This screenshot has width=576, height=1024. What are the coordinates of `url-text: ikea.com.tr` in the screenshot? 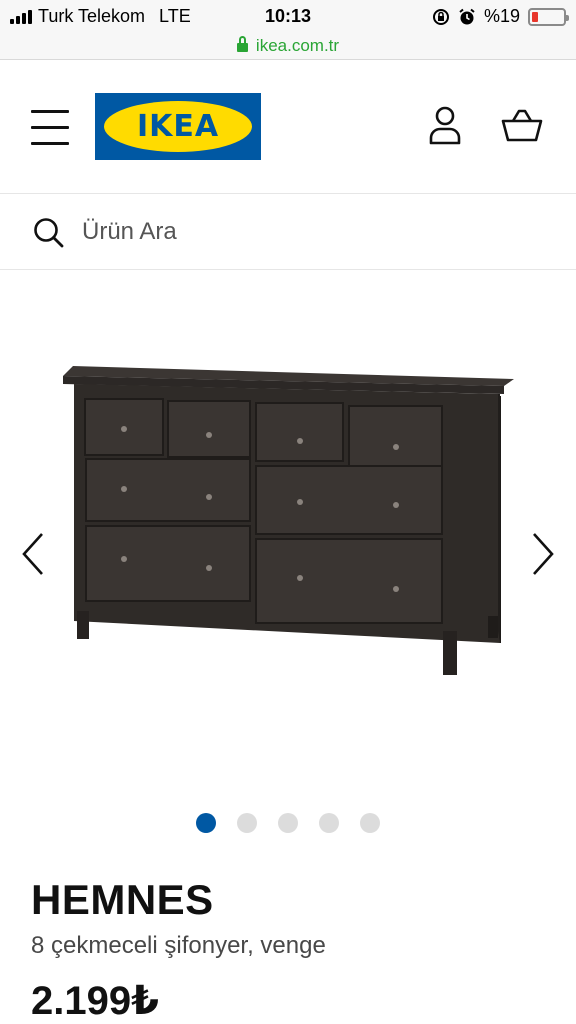 It's located at (297, 45).